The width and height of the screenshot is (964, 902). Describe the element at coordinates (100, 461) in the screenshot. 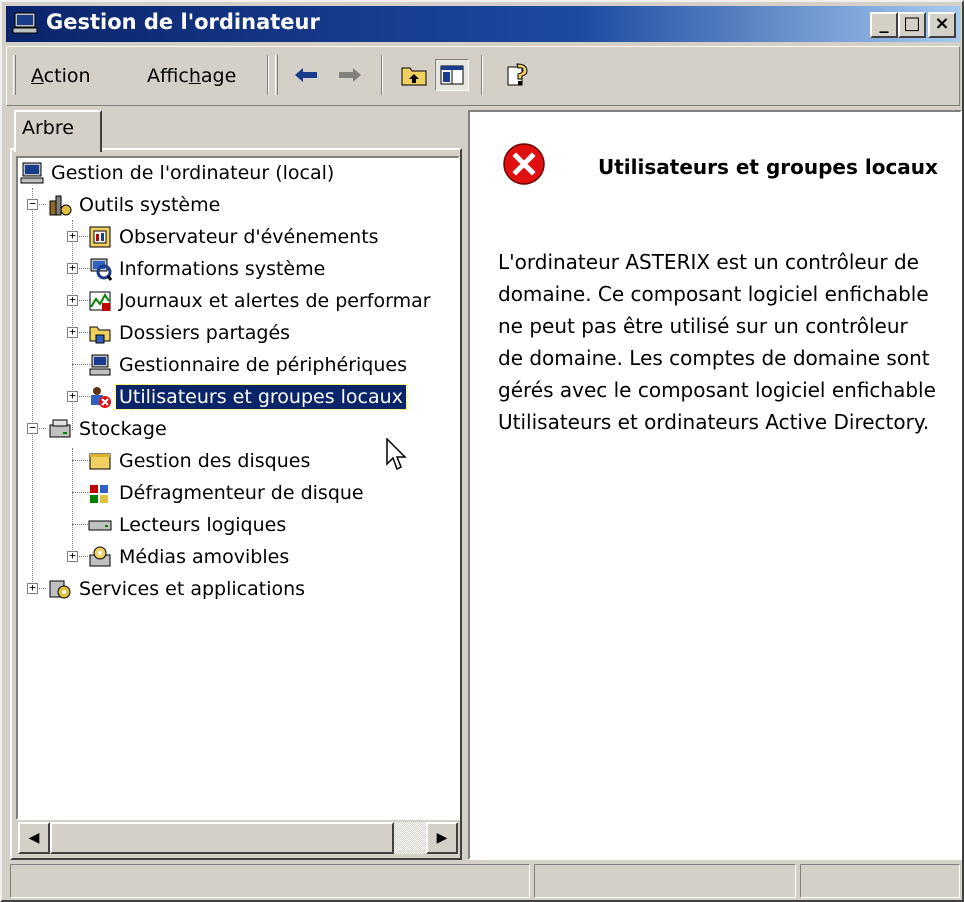

I see `disk-management-icon` at that location.